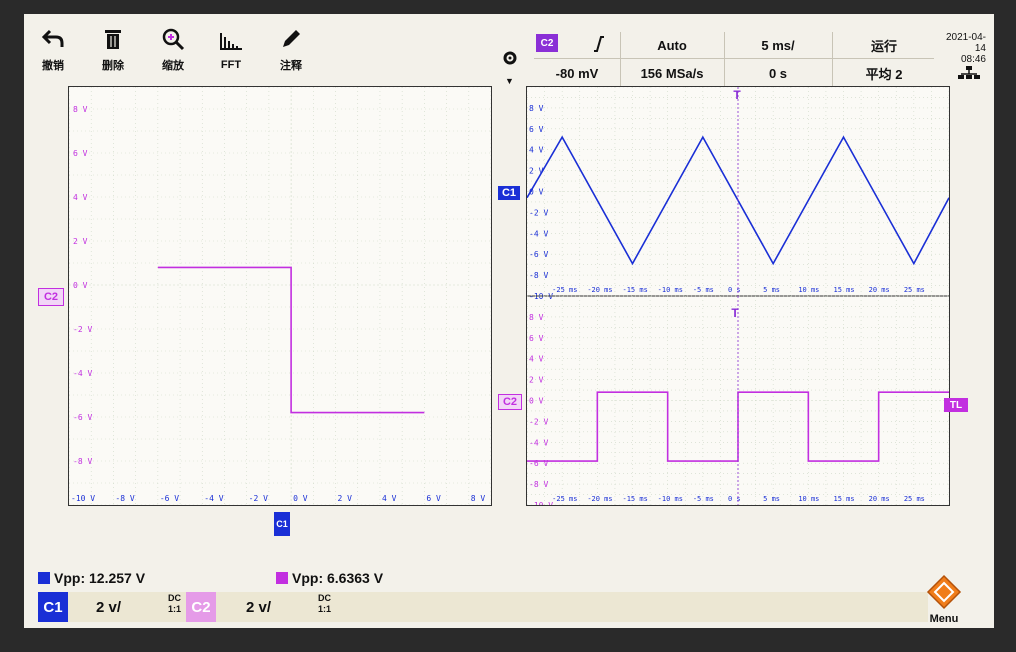  I want to click on timebase: 5 ms/, so click(778, 45).